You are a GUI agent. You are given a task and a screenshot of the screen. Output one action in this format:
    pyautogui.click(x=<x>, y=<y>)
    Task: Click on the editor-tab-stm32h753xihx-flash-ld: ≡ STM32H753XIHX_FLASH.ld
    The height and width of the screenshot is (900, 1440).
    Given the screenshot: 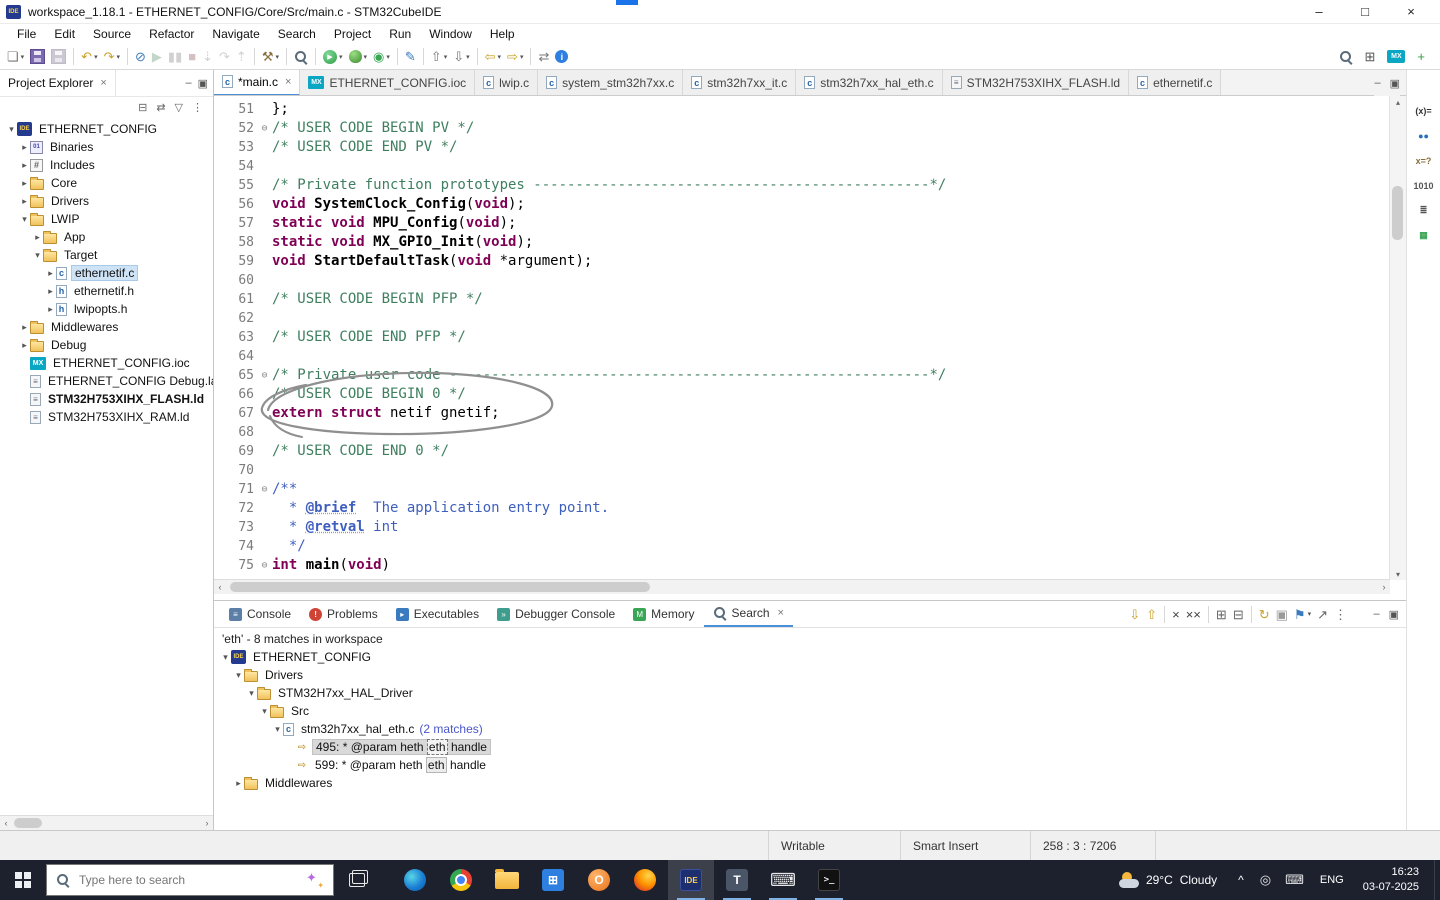 What is the action you would take?
    pyautogui.click(x=1036, y=82)
    